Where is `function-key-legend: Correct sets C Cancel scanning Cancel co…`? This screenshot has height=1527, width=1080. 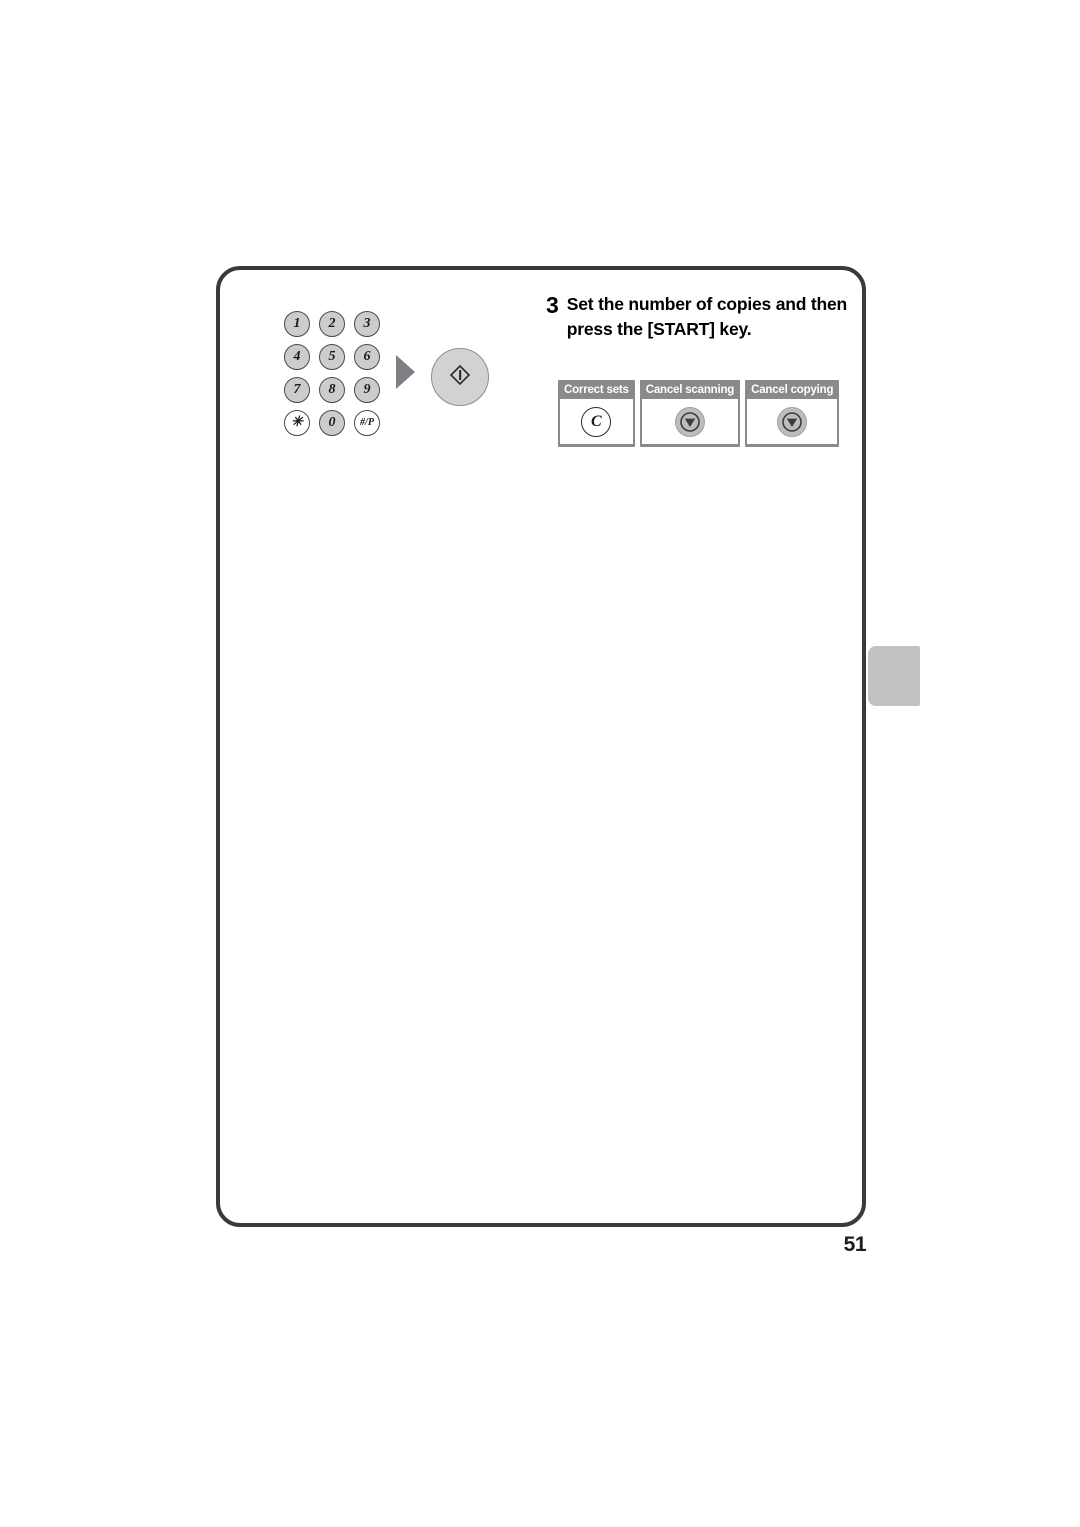 function-key-legend: Correct sets C Cancel scanning Cancel co… is located at coordinates (699, 413).